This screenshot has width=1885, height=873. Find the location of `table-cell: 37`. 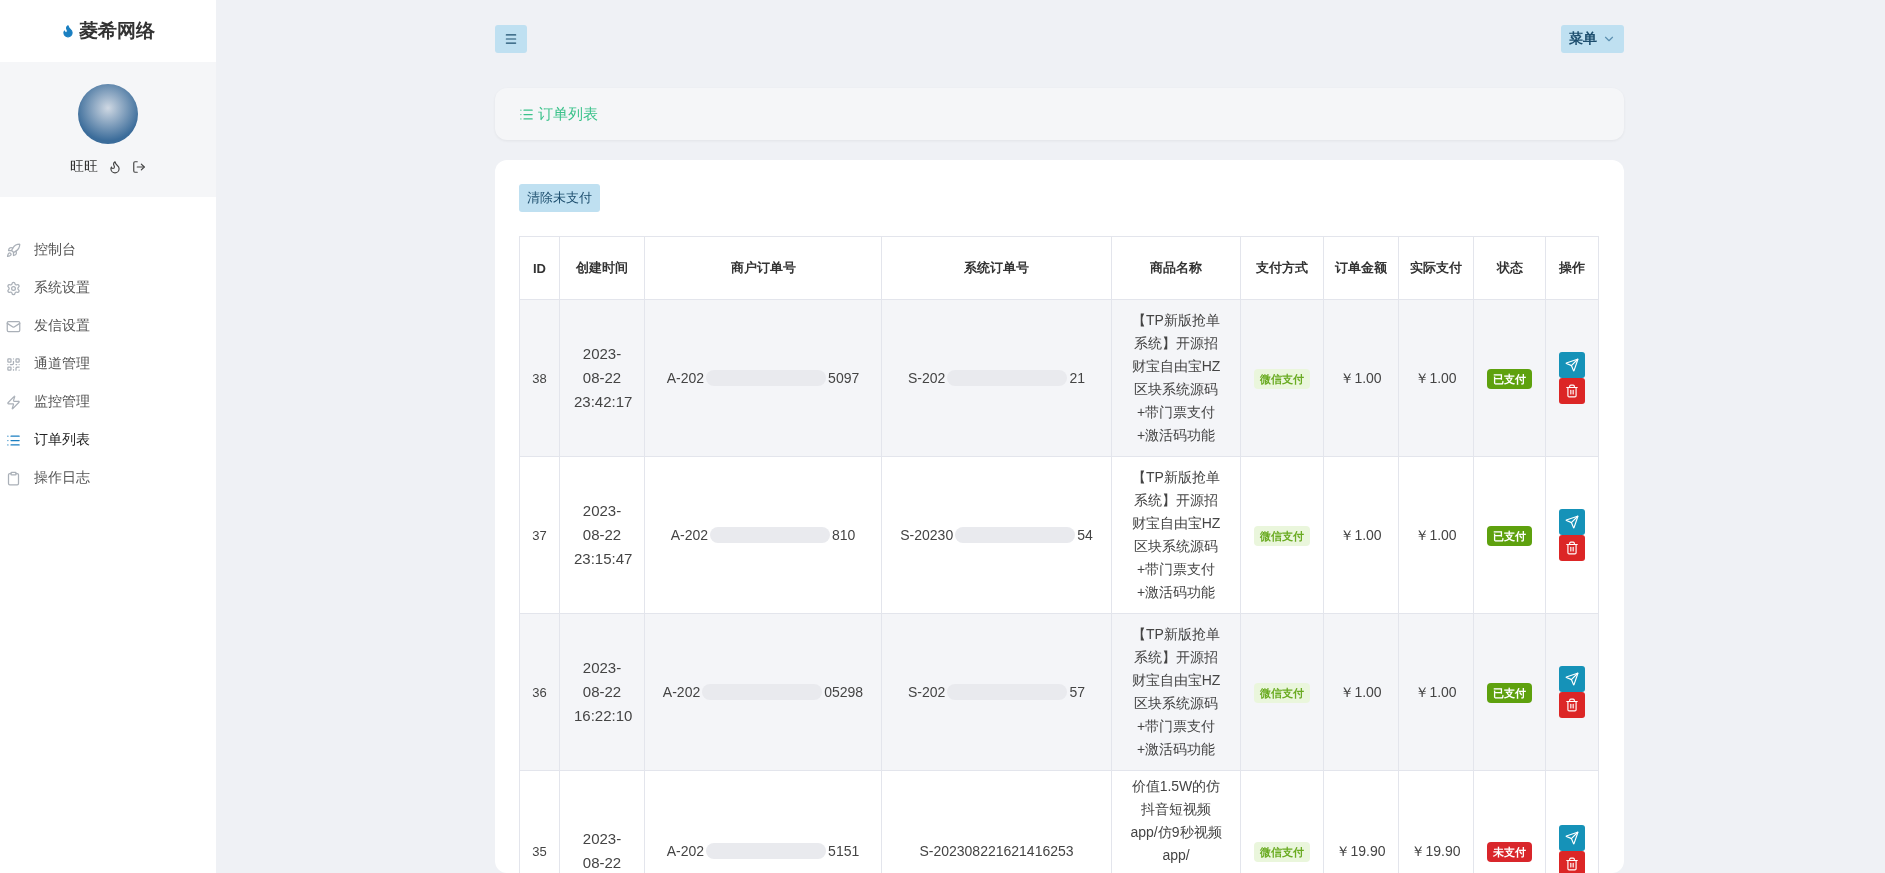

table-cell: 37 is located at coordinates (539, 535).